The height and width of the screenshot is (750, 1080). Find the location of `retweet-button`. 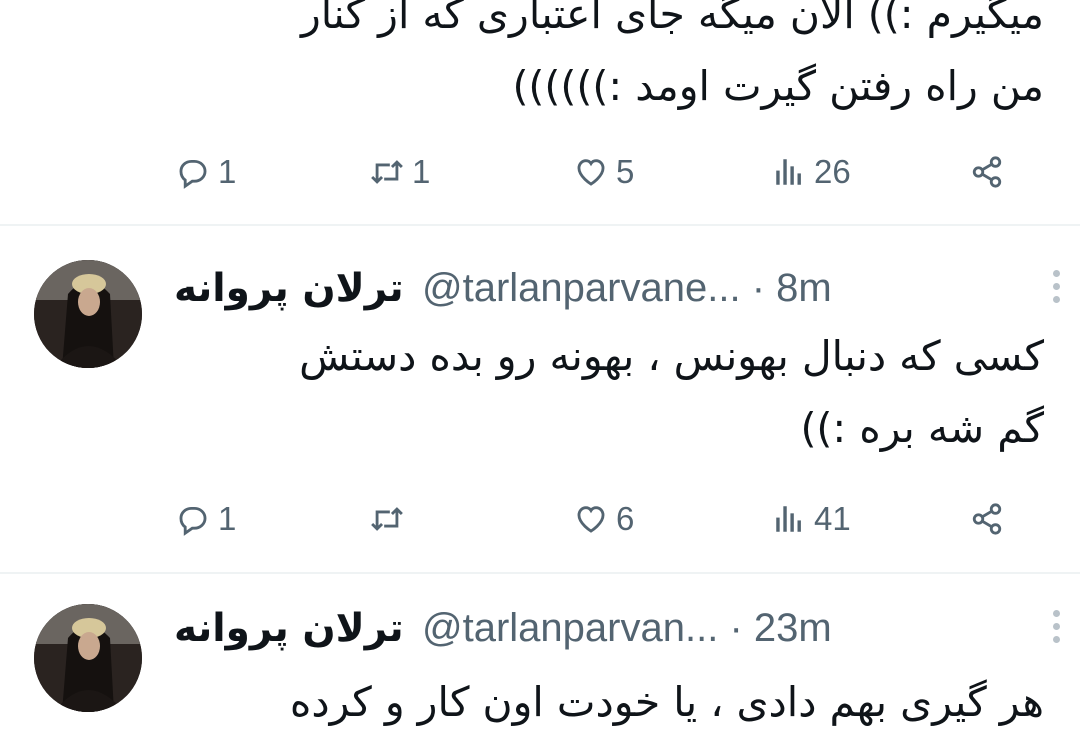

retweet-button is located at coordinates (391, 519).